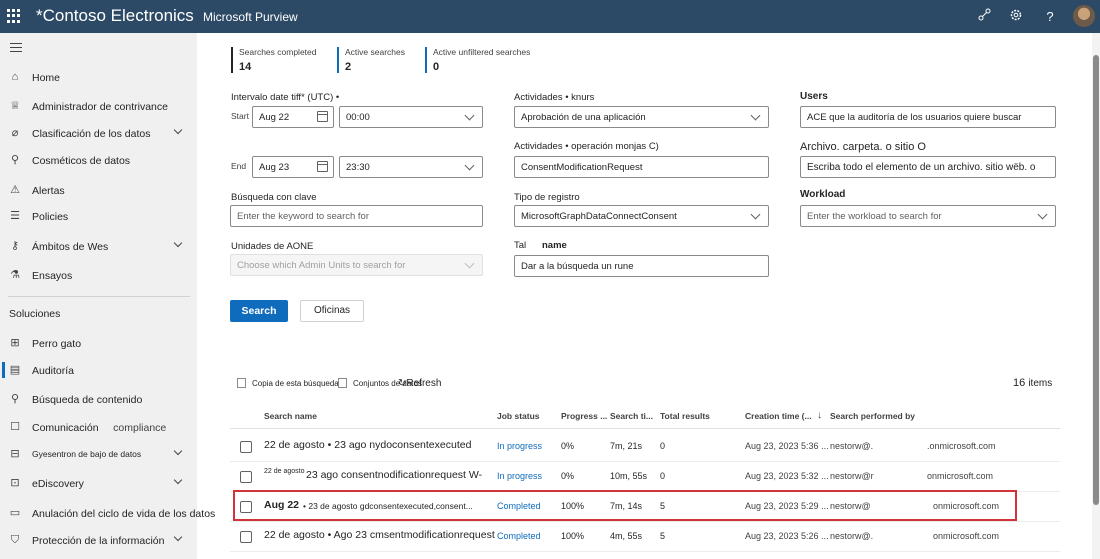 The image size is (1100, 559). Describe the element at coordinates (547, 197) in the screenshot. I see `record-type-label: Tipo de registro` at that location.